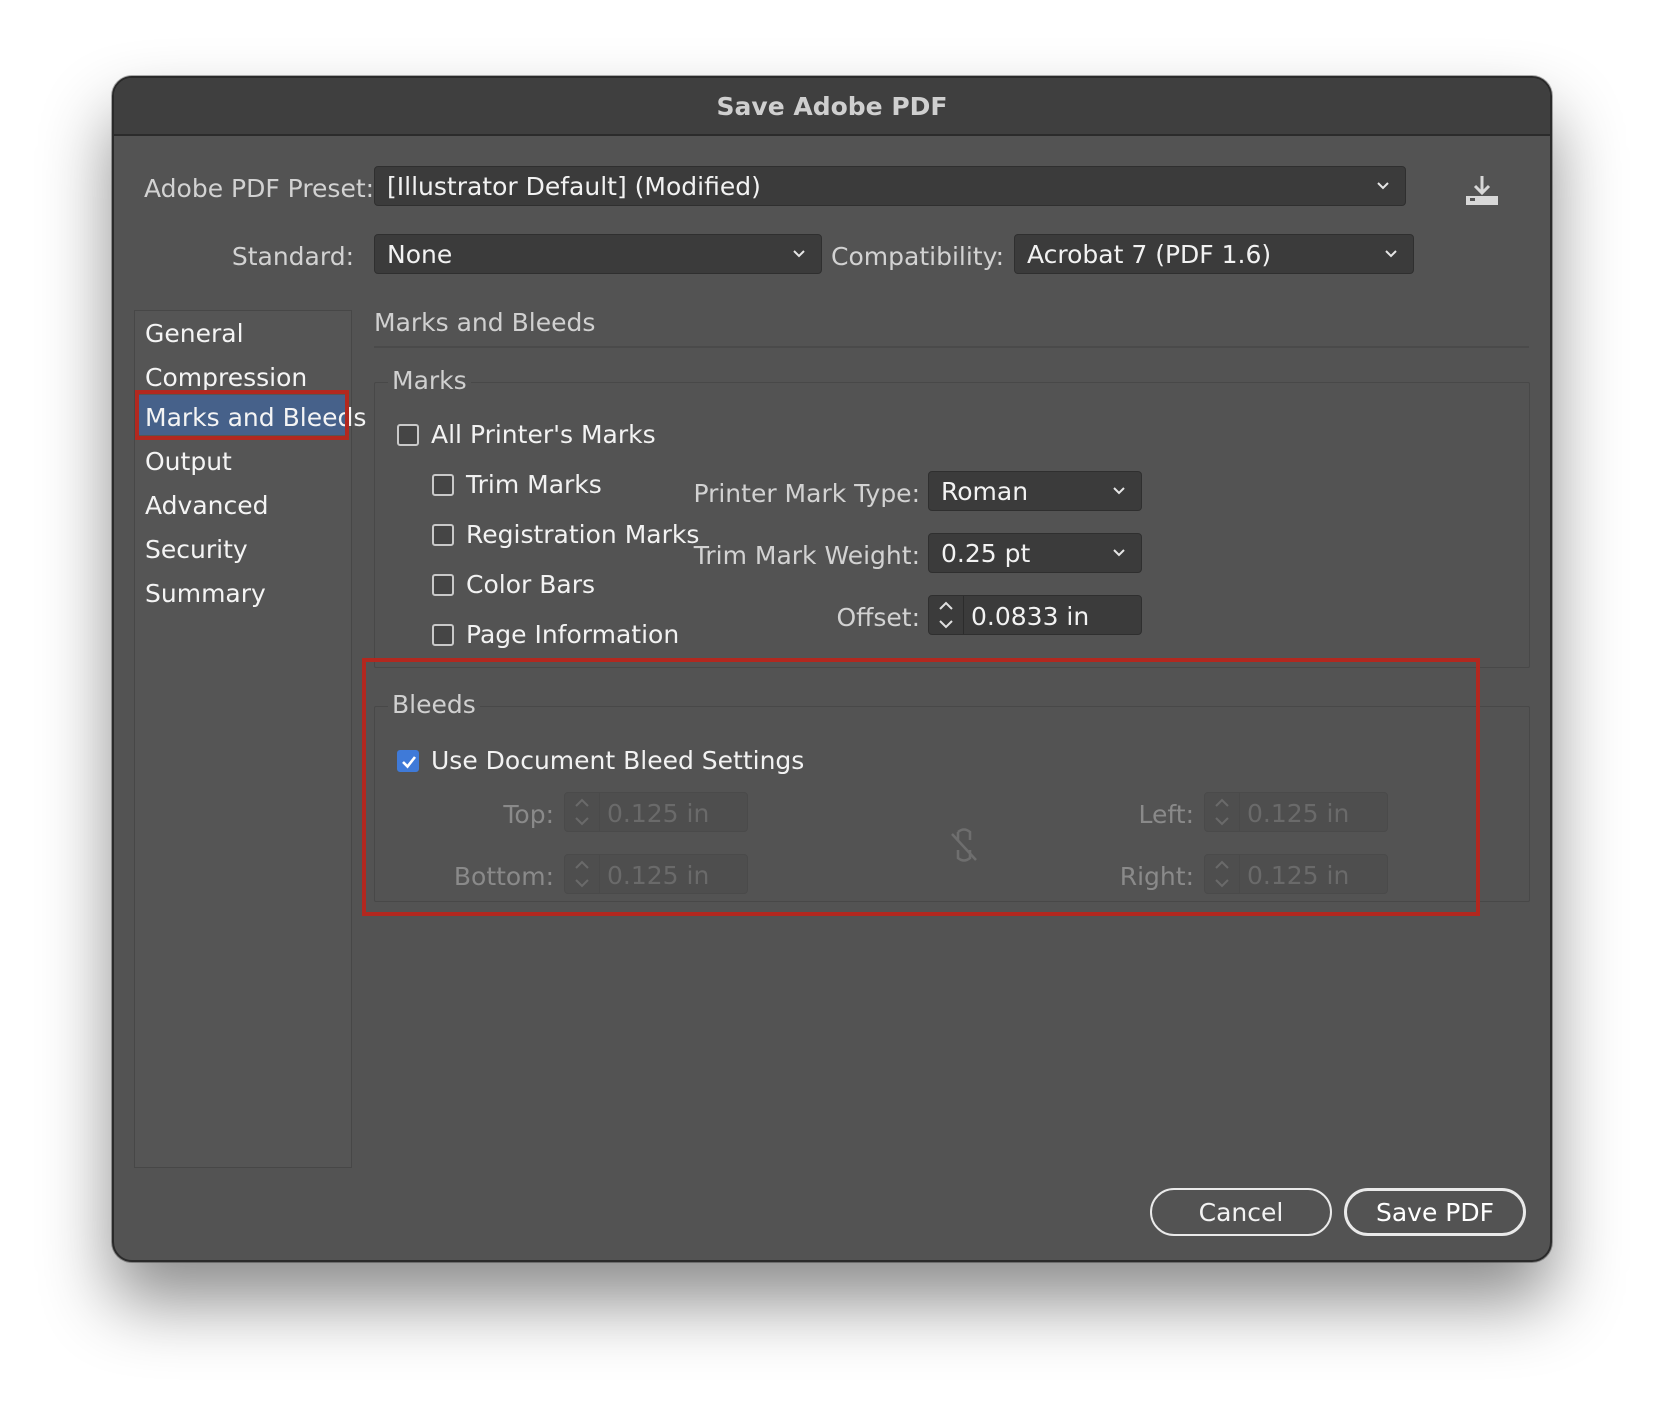 Image resolution: width=1660 pixels, height=1406 pixels. What do you see at coordinates (1035, 491) in the screenshot?
I see `printer-mark-type-select: Roman` at bounding box center [1035, 491].